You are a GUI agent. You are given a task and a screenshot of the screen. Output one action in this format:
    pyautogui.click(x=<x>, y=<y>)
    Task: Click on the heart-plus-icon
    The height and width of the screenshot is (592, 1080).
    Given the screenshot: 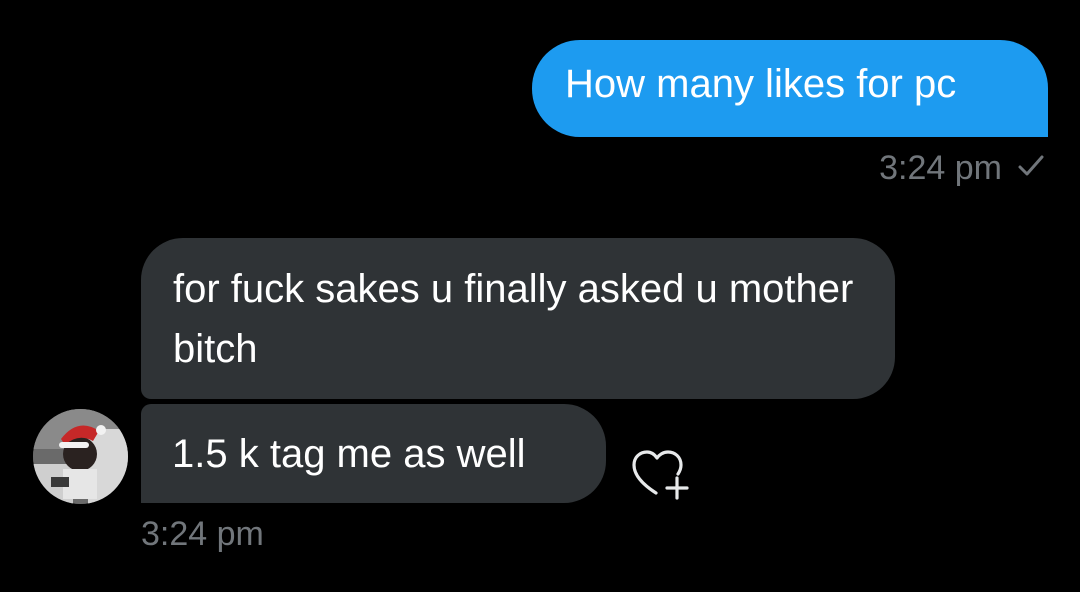 What is the action you would take?
    pyautogui.click(x=661, y=478)
    